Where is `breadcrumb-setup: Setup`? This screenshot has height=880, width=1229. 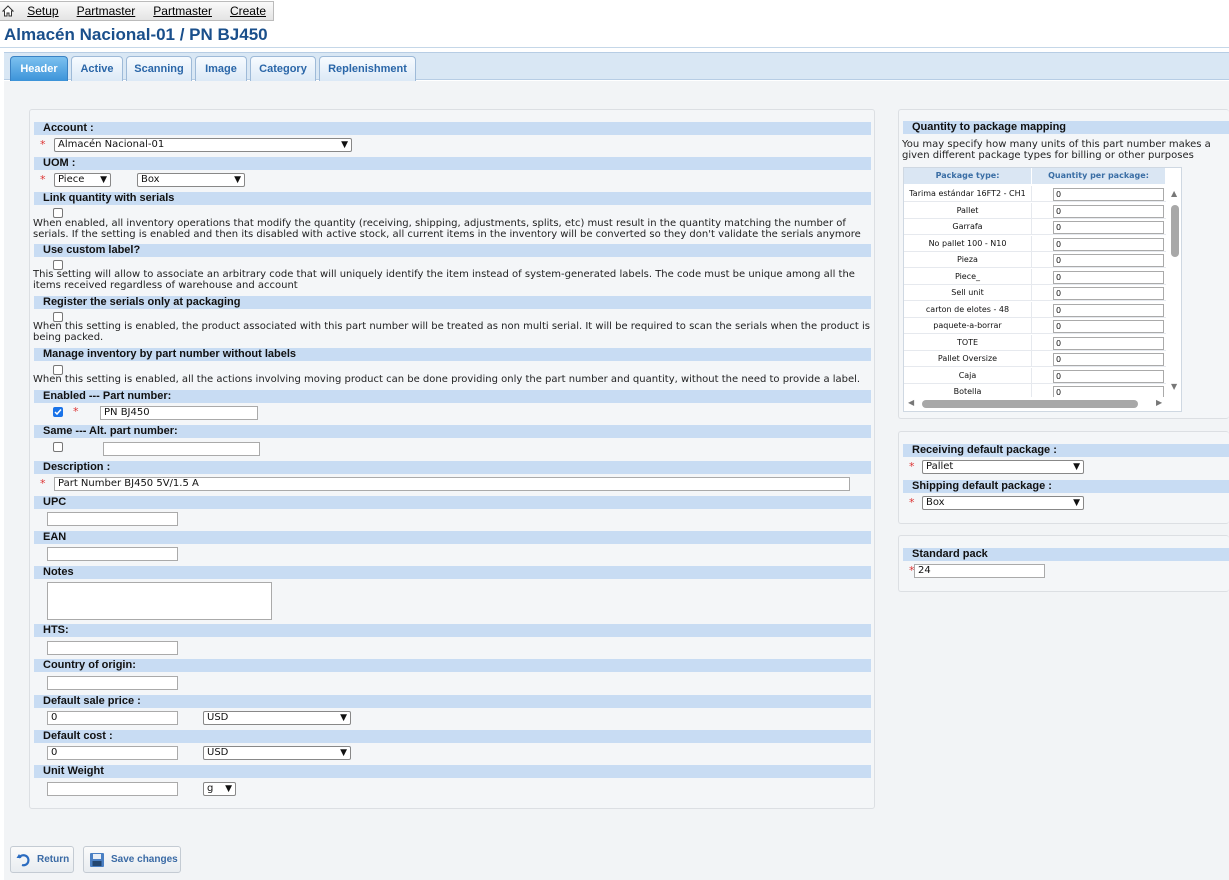 breadcrumb-setup: Setup is located at coordinates (42, 11).